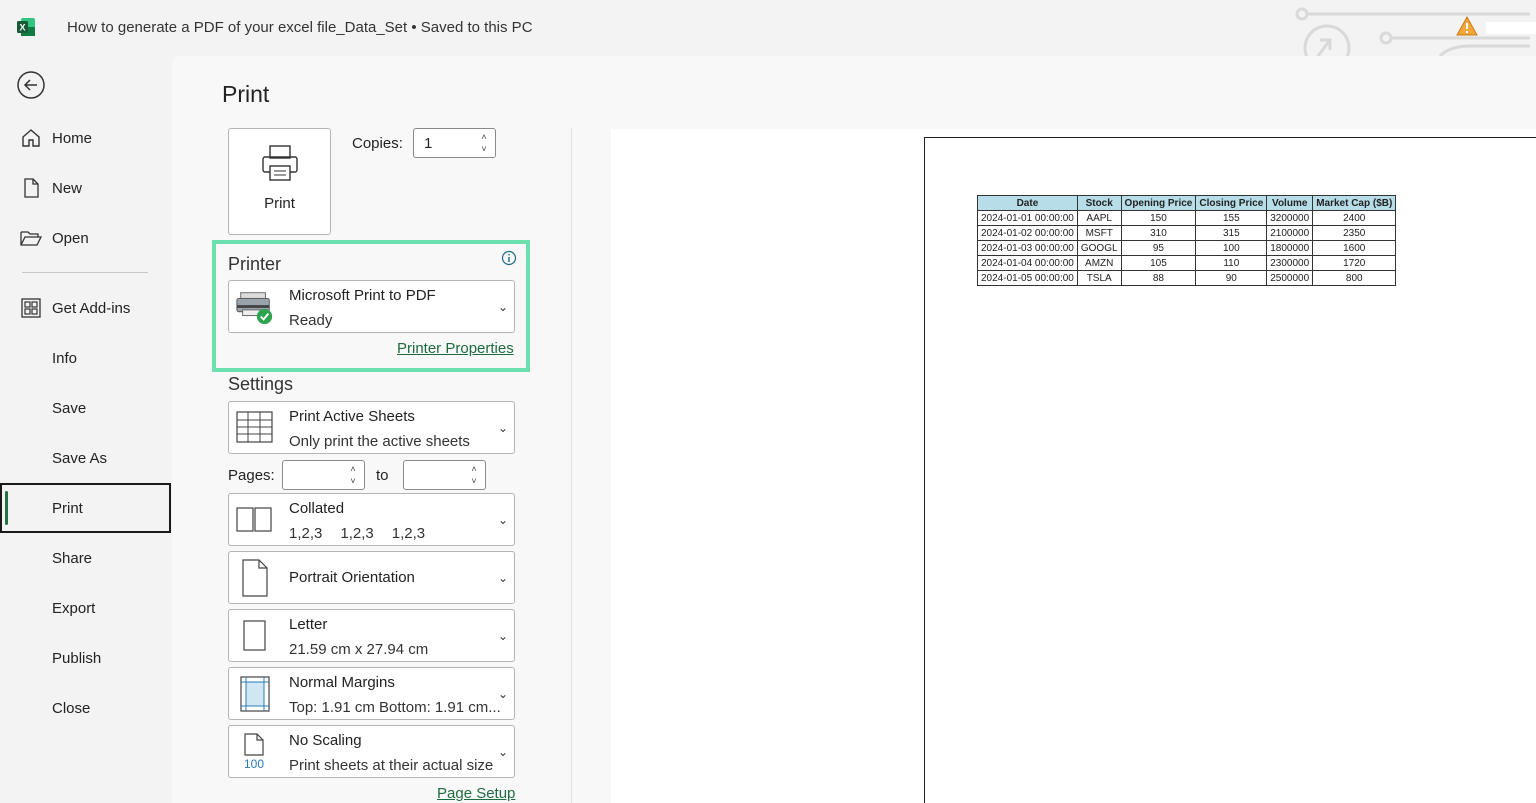 This screenshot has height=803, width=1536. What do you see at coordinates (1231, 248) in the screenshot?
I see `table-cell: 100` at bounding box center [1231, 248].